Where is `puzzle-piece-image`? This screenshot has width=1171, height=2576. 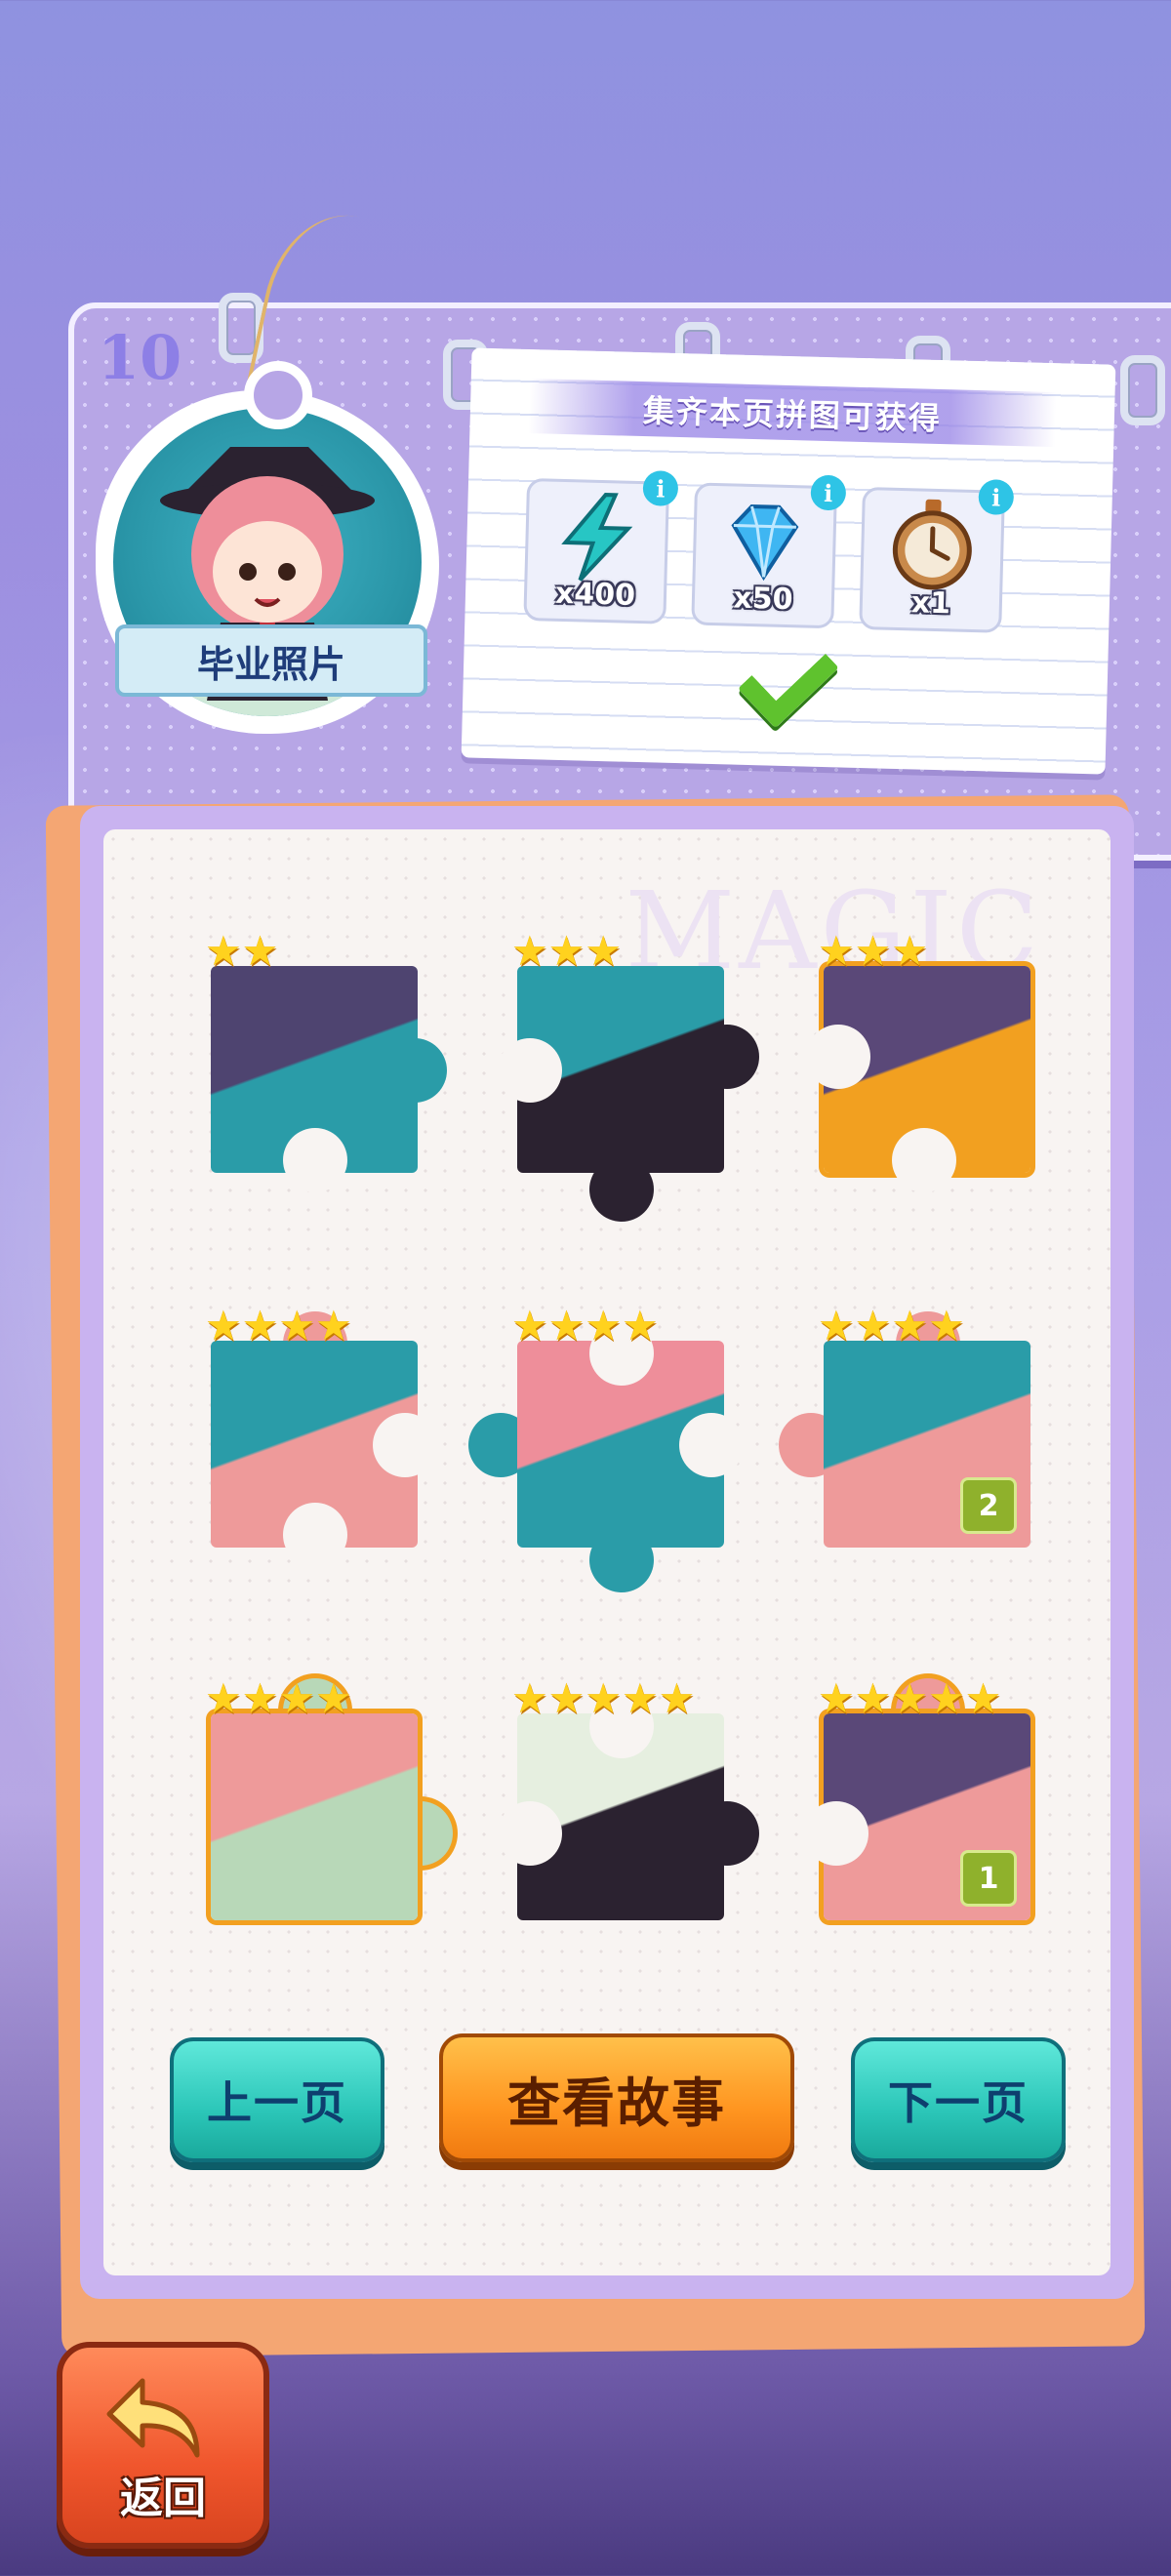
puzzle-piece-image is located at coordinates (314, 1816).